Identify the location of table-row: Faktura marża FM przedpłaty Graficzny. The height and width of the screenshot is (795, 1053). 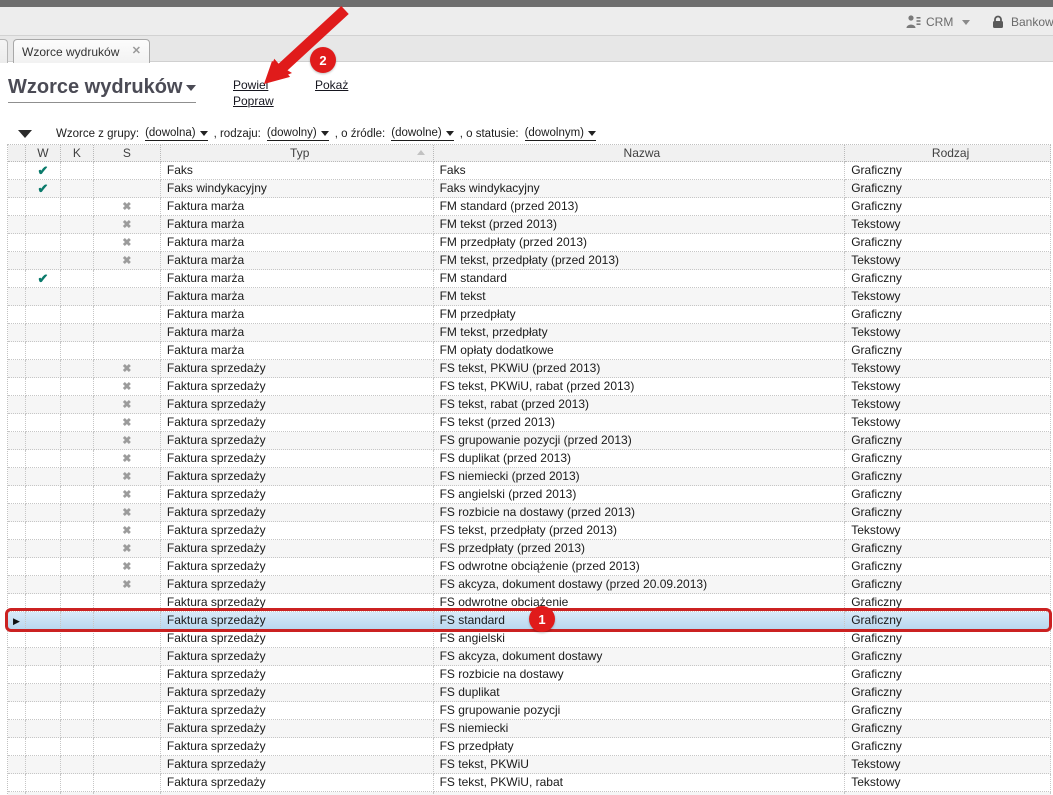
(530, 315).